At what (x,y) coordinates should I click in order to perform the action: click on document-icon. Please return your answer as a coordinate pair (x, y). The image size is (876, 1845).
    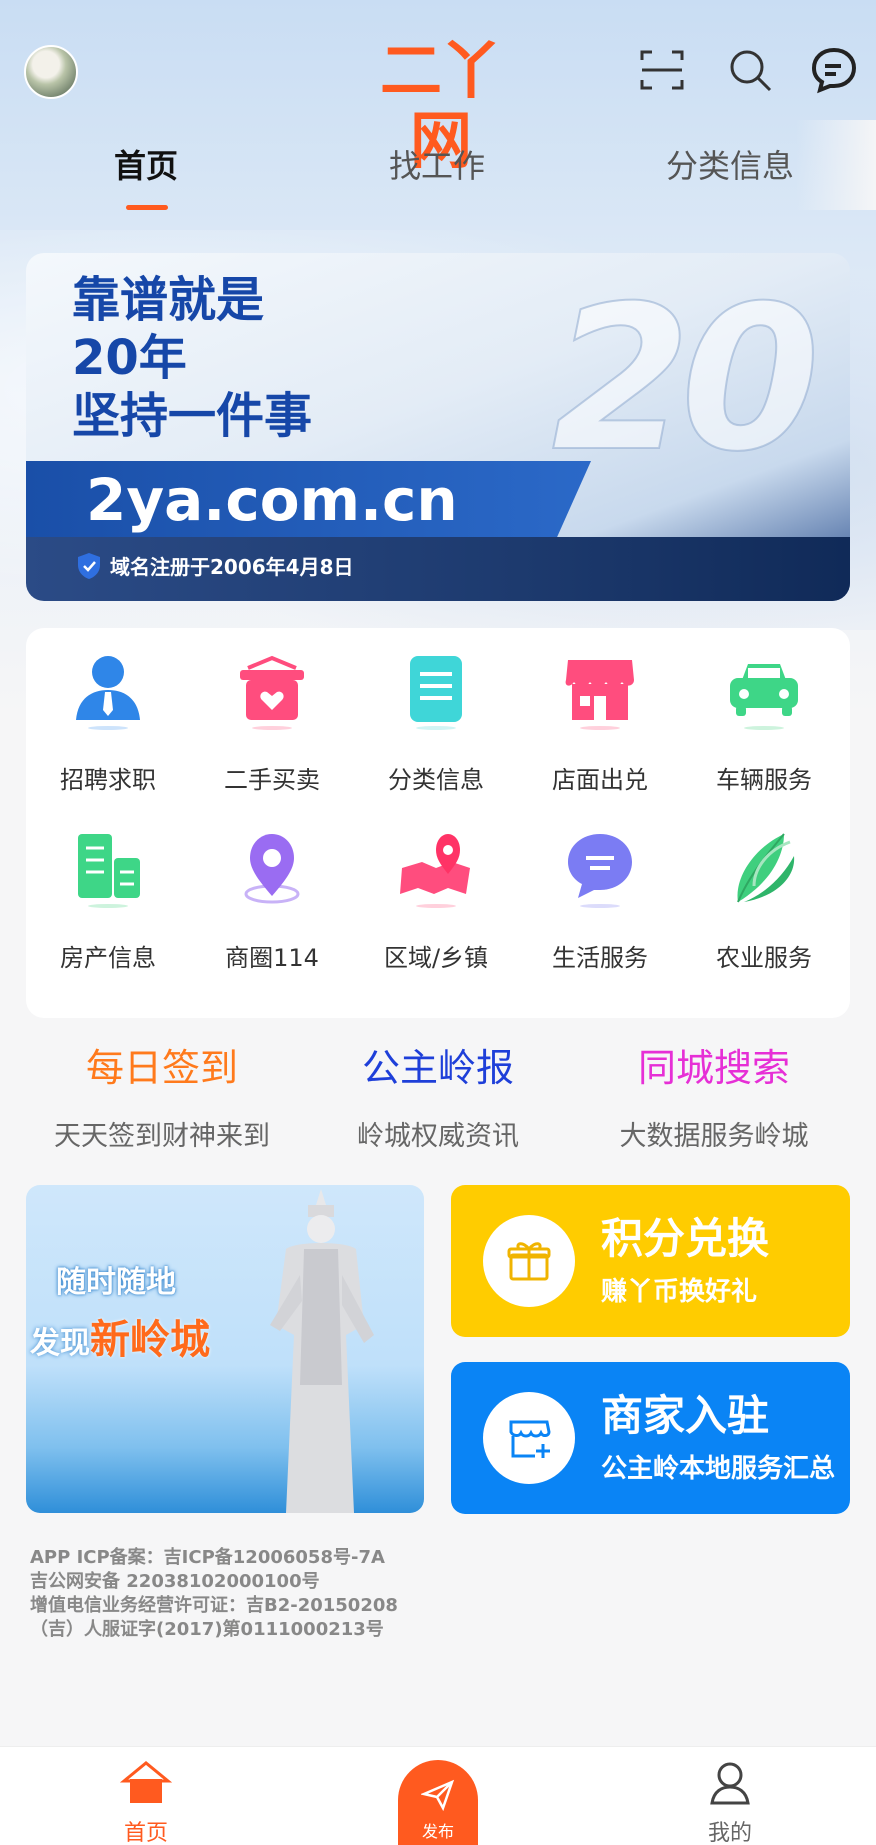
    Looking at the image, I should click on (436, 690).